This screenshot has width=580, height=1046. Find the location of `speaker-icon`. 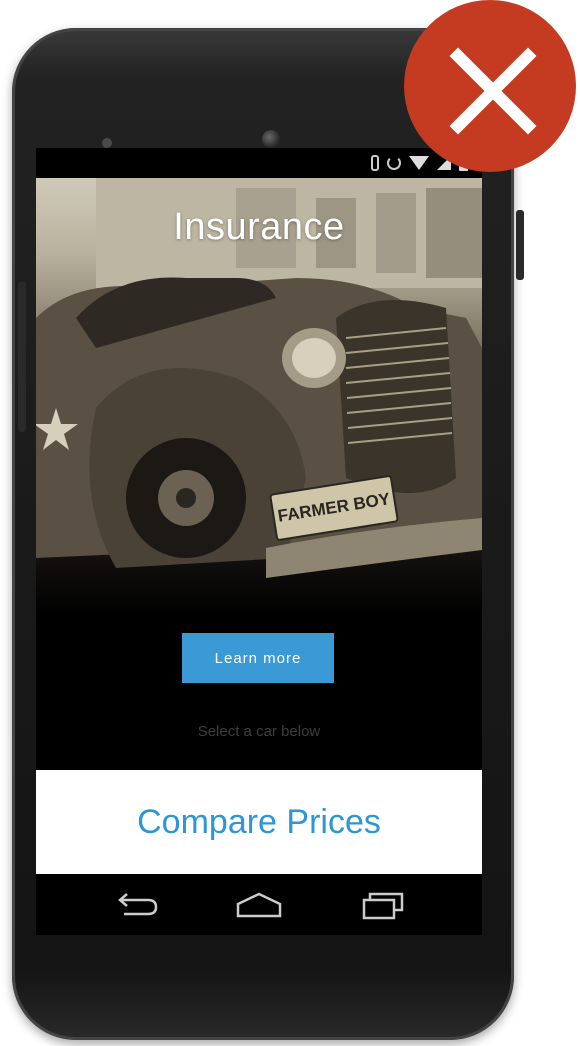

speaker-icon is located at coordinates (107, 143).